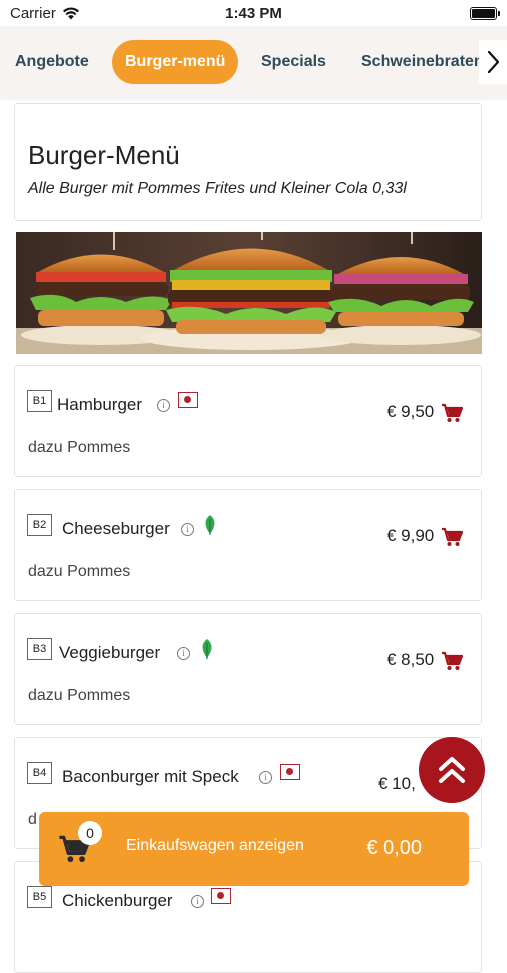 This screenshot has width=507, height=973. I want to click on item-name: Veggieburger, so click(110, 652).